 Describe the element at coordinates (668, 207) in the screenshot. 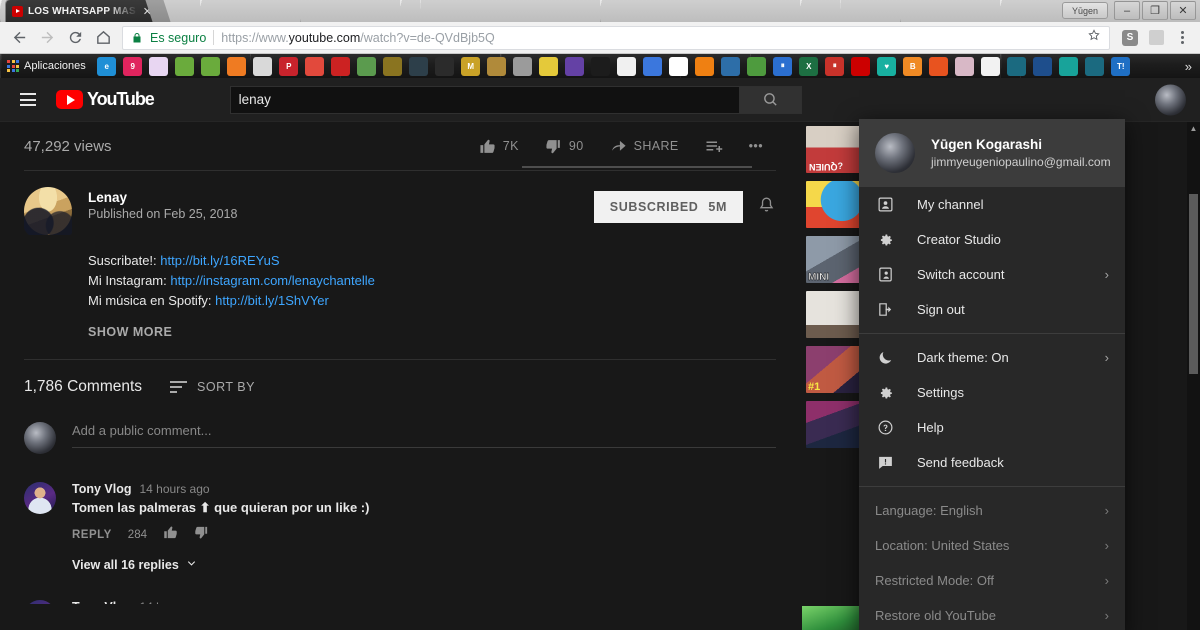

I see `subscribed-button: SUBSCRIBED 5M` at that location.